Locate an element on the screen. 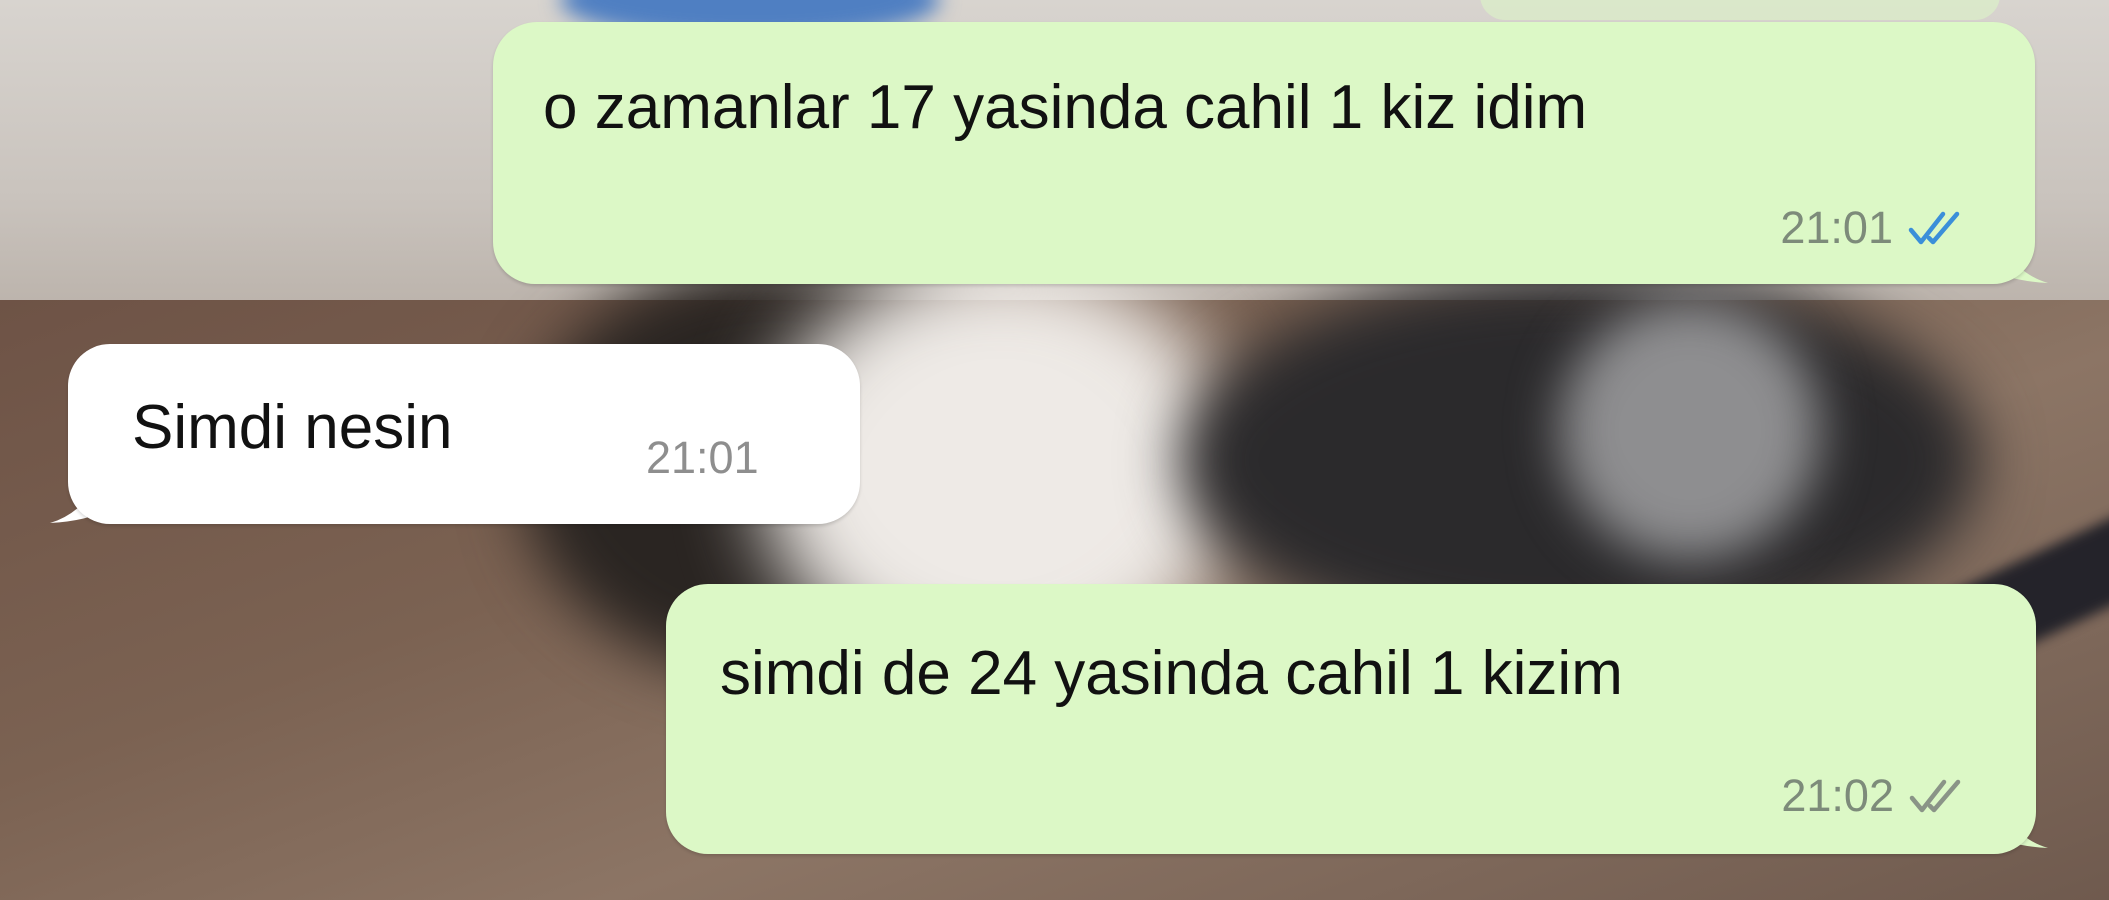 The image size is (2109, 900). message-time: 21:02 is located at coordinates (1837, 795).